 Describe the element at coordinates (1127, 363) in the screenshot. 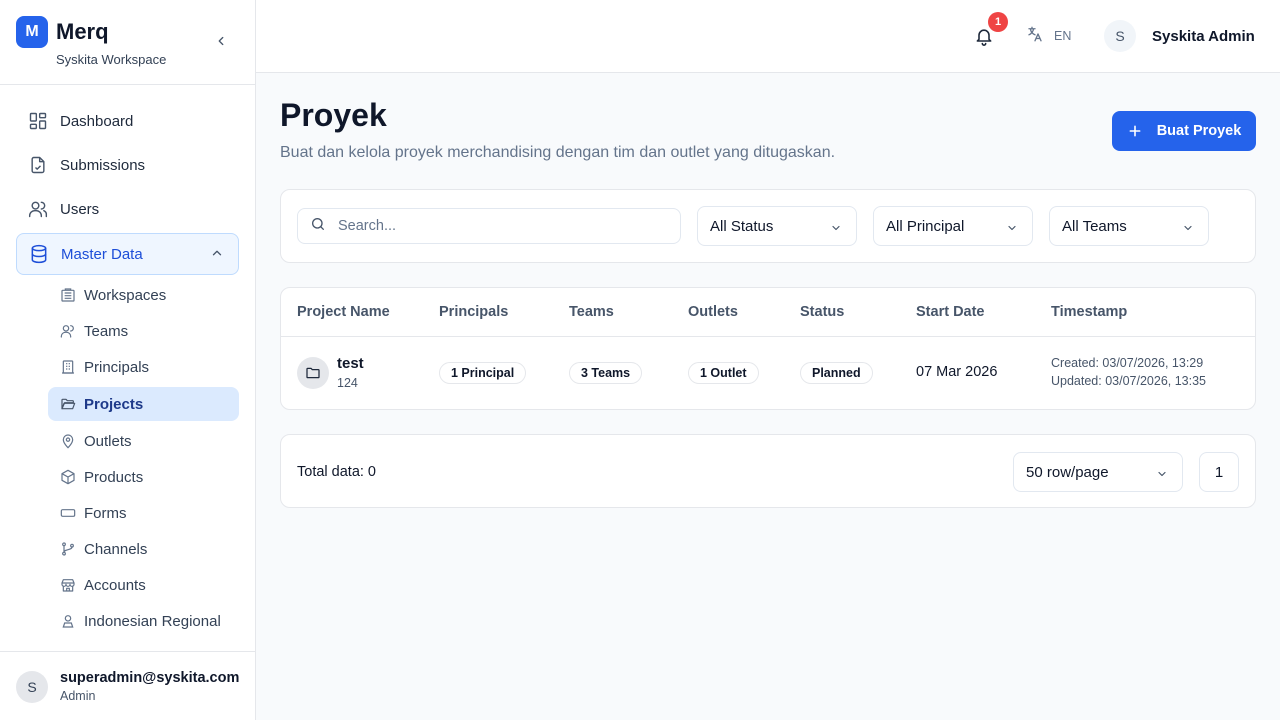

I see `created-timestamp: Created: 03/07/2026, 13:29` at that location.